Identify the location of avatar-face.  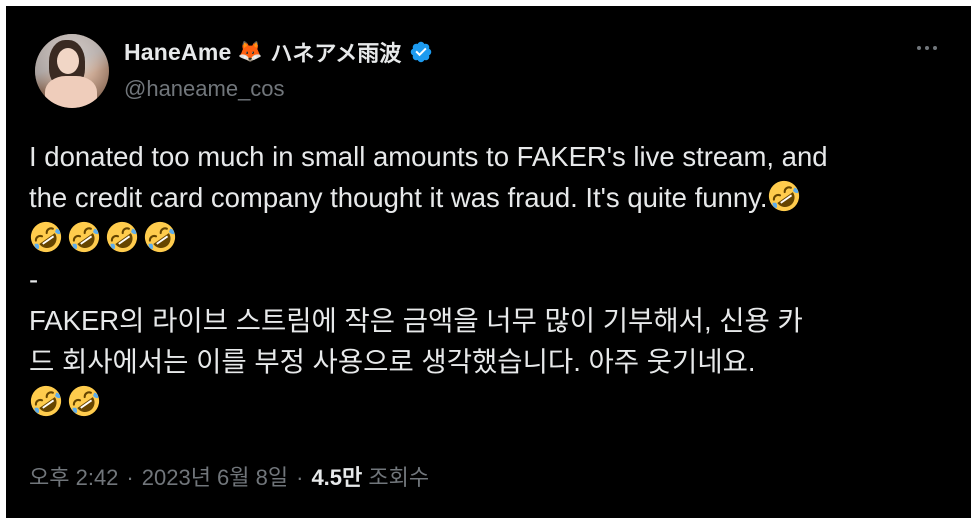
(68, 61).